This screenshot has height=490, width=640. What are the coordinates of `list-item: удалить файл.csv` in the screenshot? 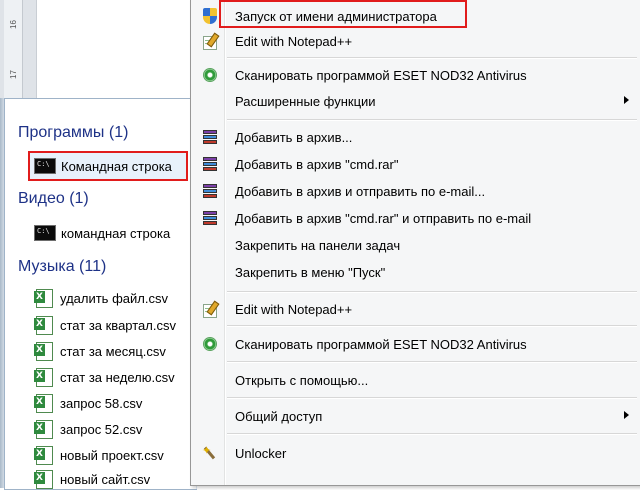 It's located at (101, 298).